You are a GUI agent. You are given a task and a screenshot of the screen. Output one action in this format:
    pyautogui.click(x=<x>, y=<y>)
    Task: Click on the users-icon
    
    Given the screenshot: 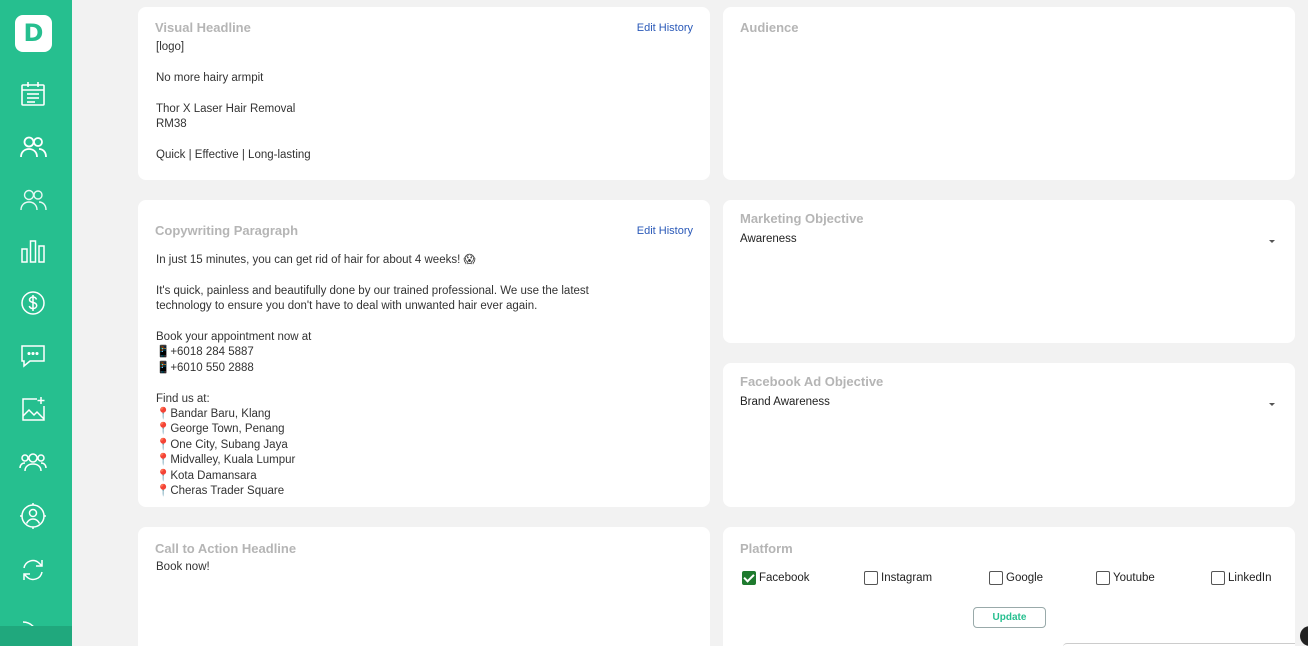 What is the action you would take?
    pyautogui.click(x=33, y=200)
    